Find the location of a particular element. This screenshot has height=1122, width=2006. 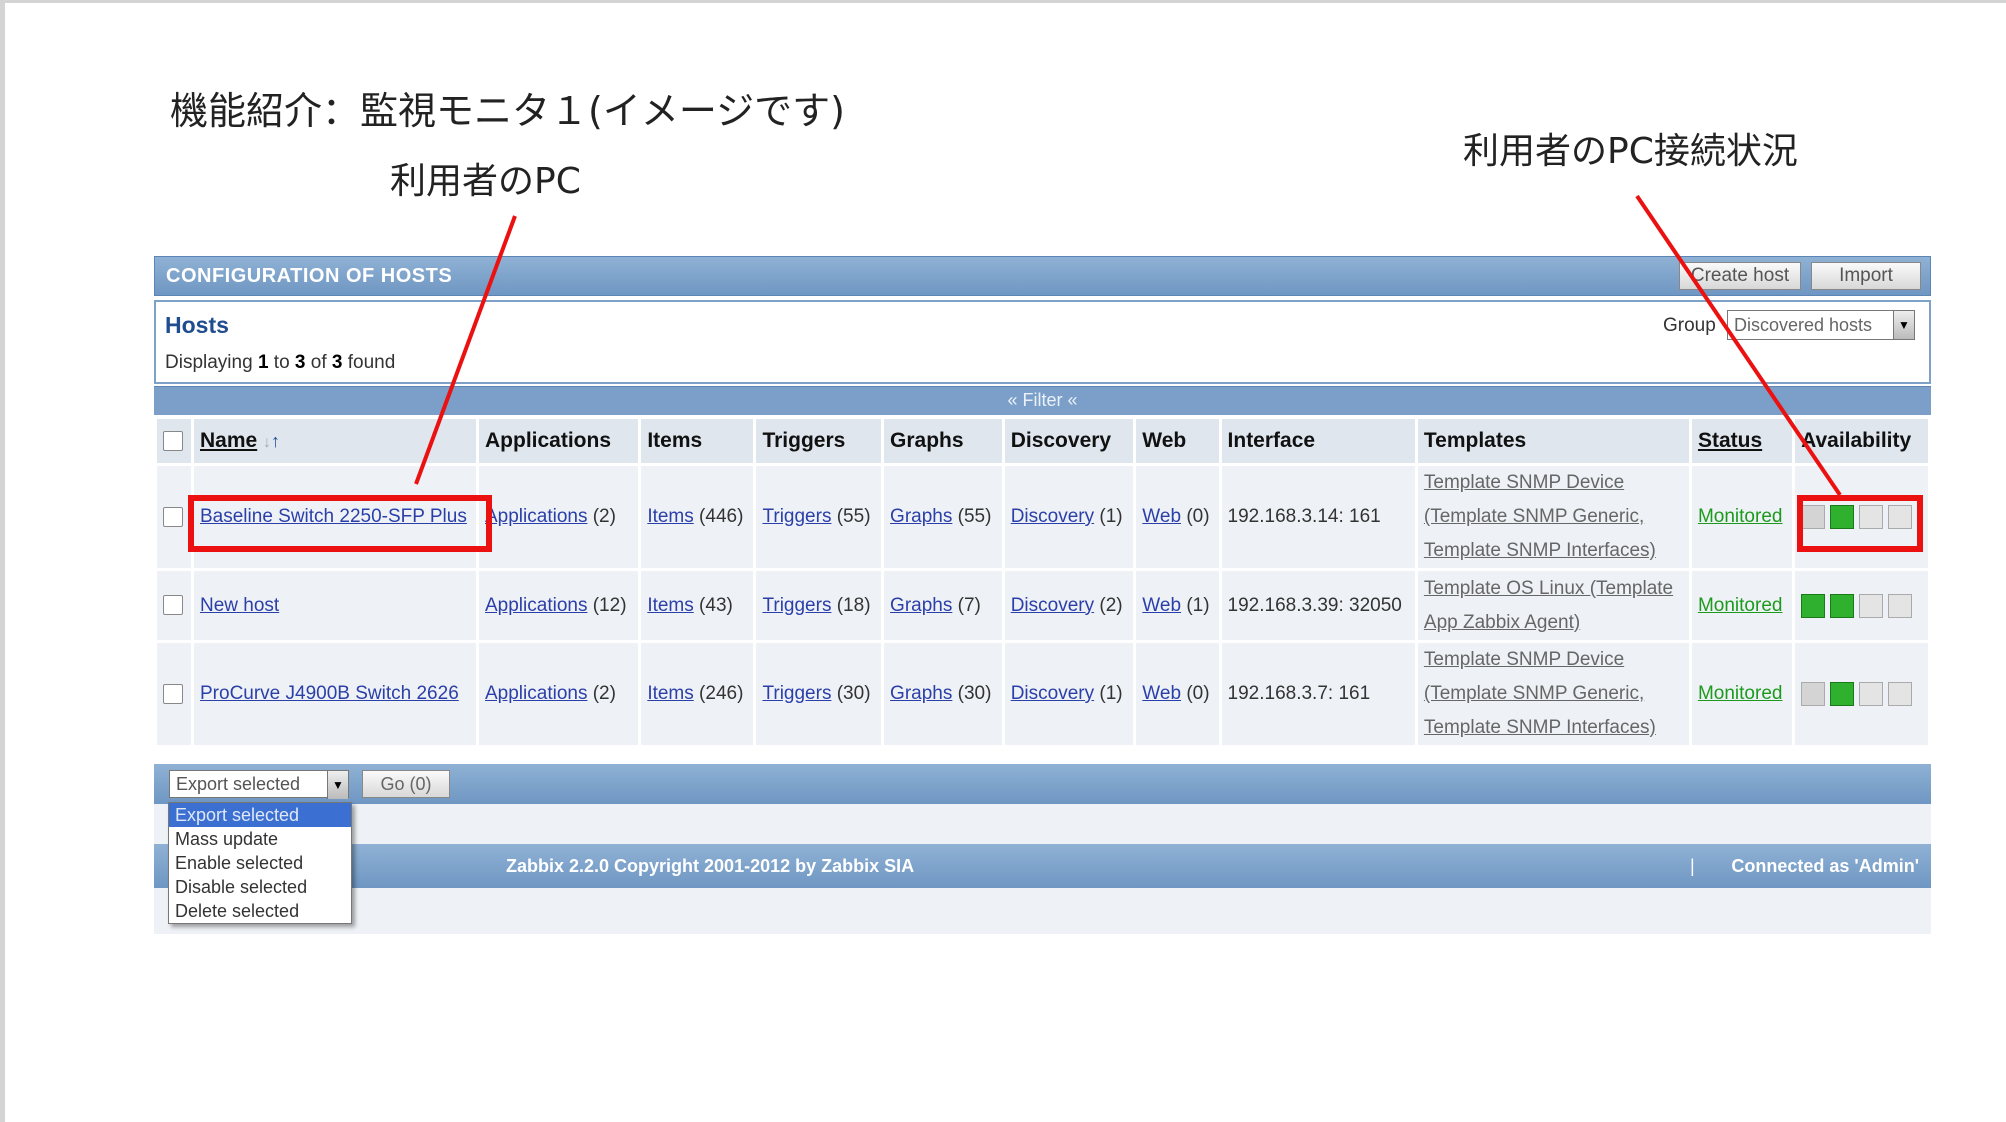

interface-cell: 192.168.3.39: 32050 is located at coordinates (1318, 605).